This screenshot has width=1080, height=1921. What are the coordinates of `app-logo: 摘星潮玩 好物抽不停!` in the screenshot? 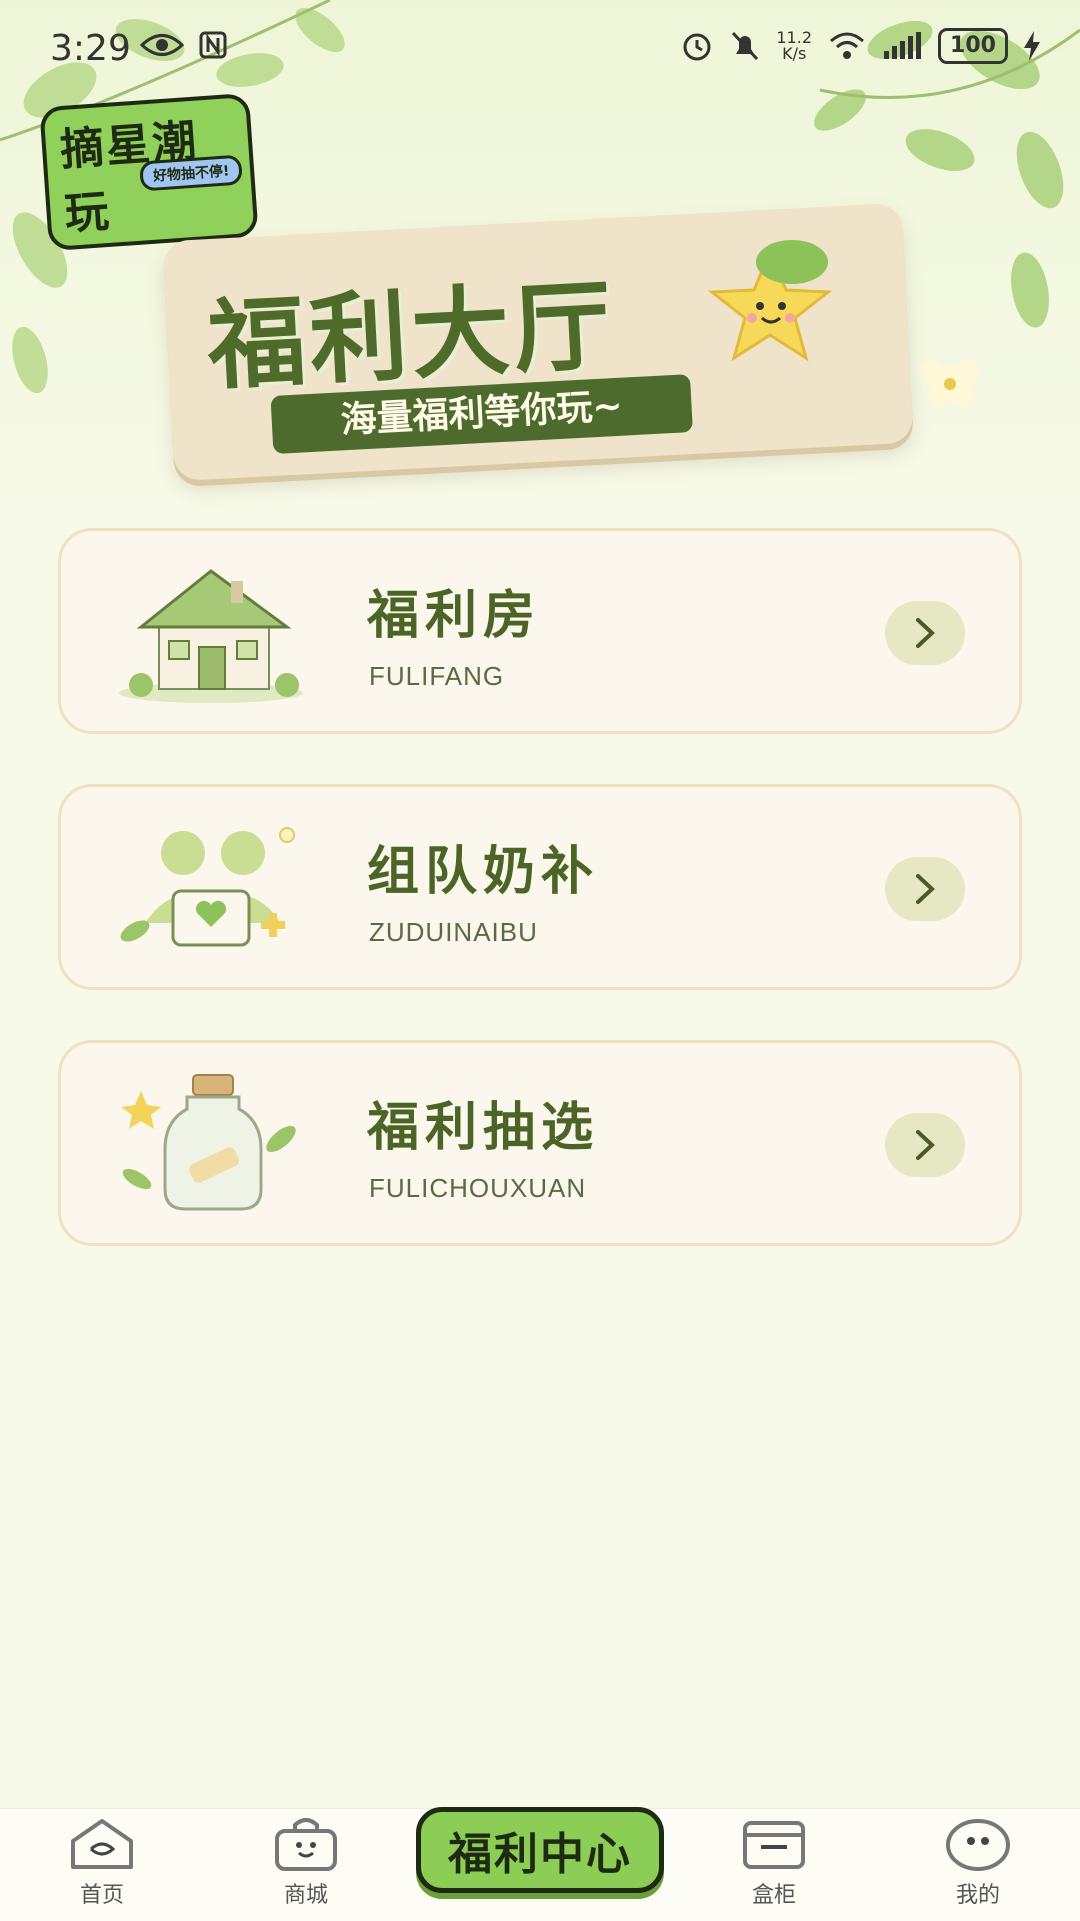 It's located at (149, 172).